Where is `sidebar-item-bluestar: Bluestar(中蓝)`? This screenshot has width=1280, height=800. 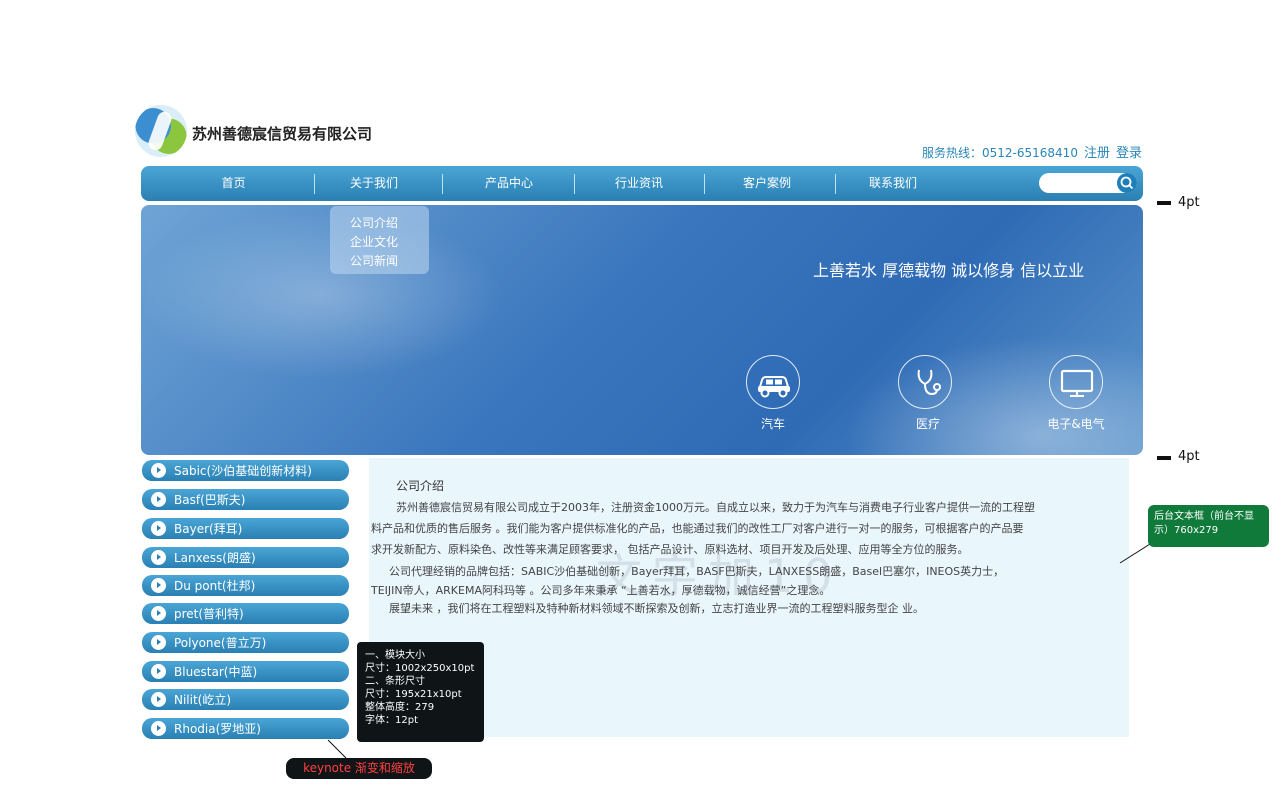 sidebar-item-bluestar: Bluestar(中蓝) is located at coordinates (245, 671).